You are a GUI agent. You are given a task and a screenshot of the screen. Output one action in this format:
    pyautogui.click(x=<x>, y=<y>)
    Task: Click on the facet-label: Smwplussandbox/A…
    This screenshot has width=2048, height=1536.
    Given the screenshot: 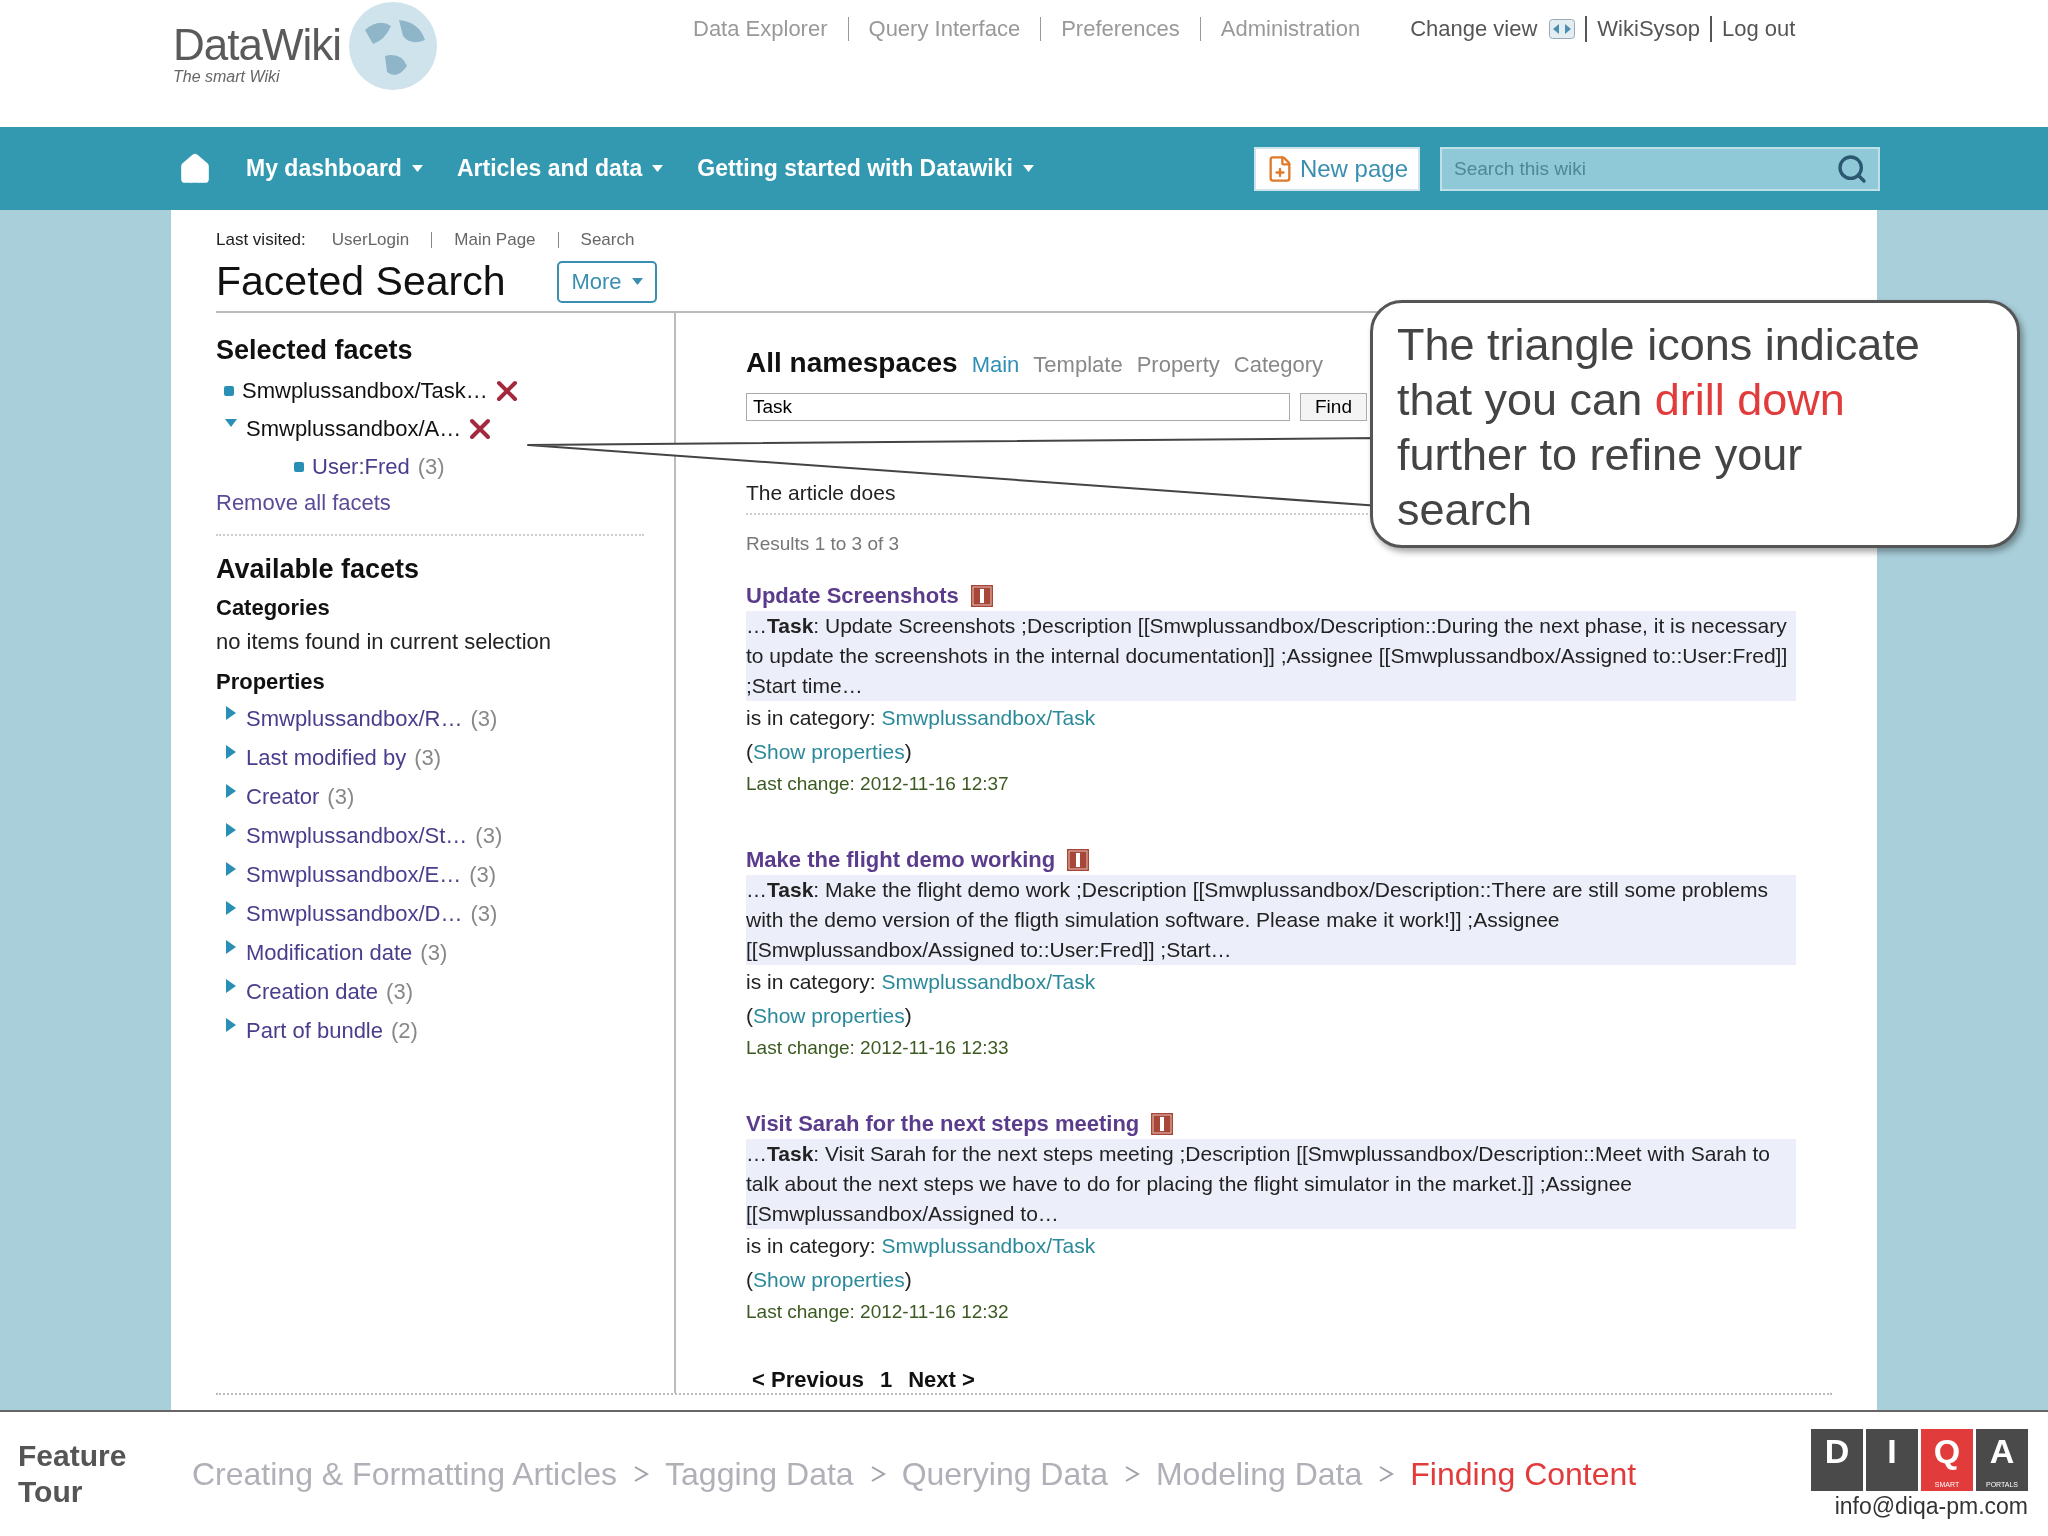 What is the action you would take?
    pyautogui.click(x=354, y=429)
    